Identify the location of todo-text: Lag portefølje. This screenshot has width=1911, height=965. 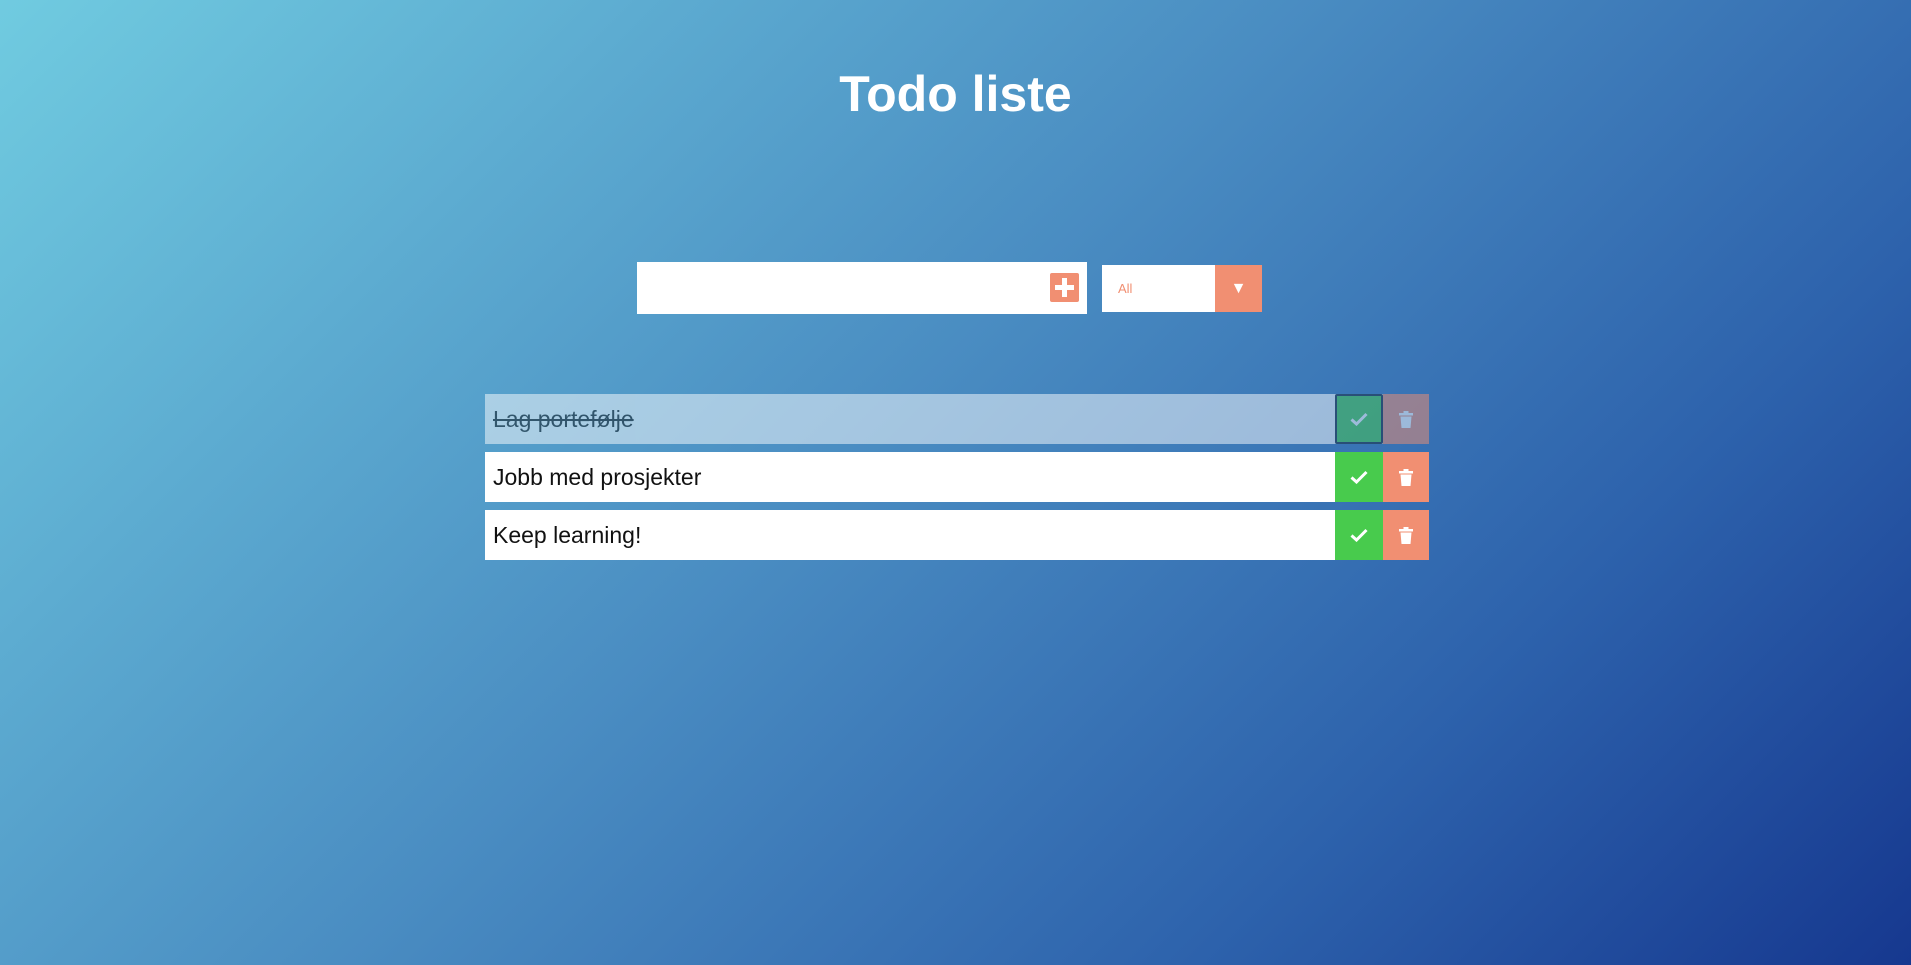
(563, 419).